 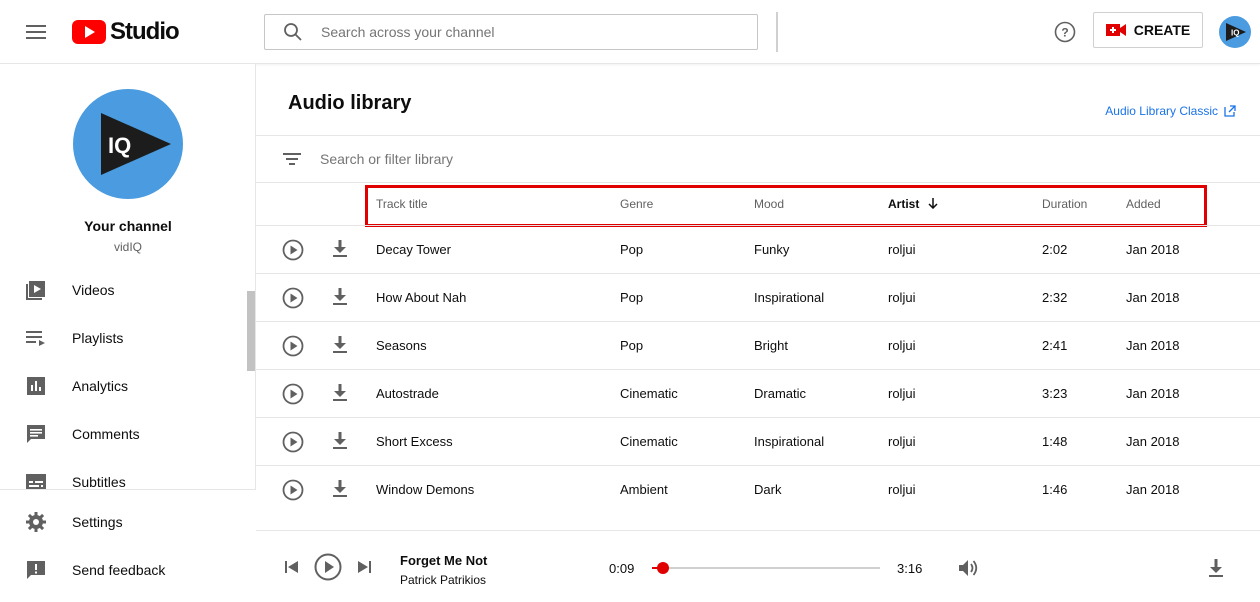 I want to click on channel-avatar: IQ, so click(x=128, y=144).